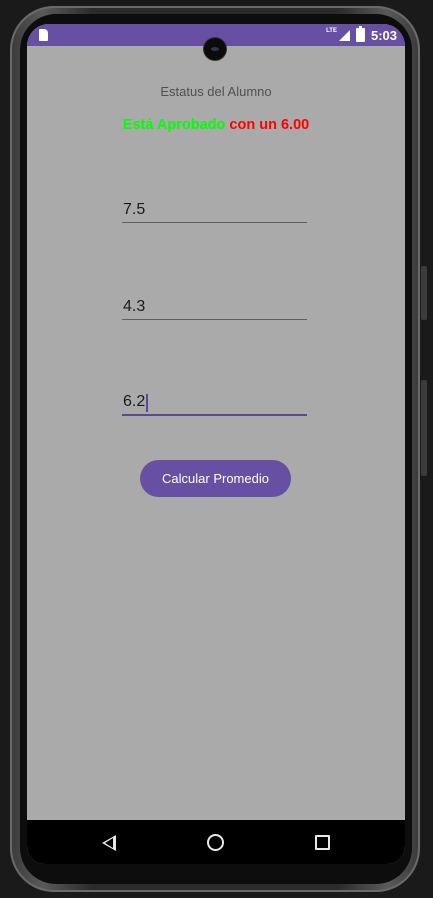 The image size is (433, 898). What do you see at coordinates (174, 125) in the screenshot?
I see `result-status: Está Aprobado` at bounding box center [174, 125].